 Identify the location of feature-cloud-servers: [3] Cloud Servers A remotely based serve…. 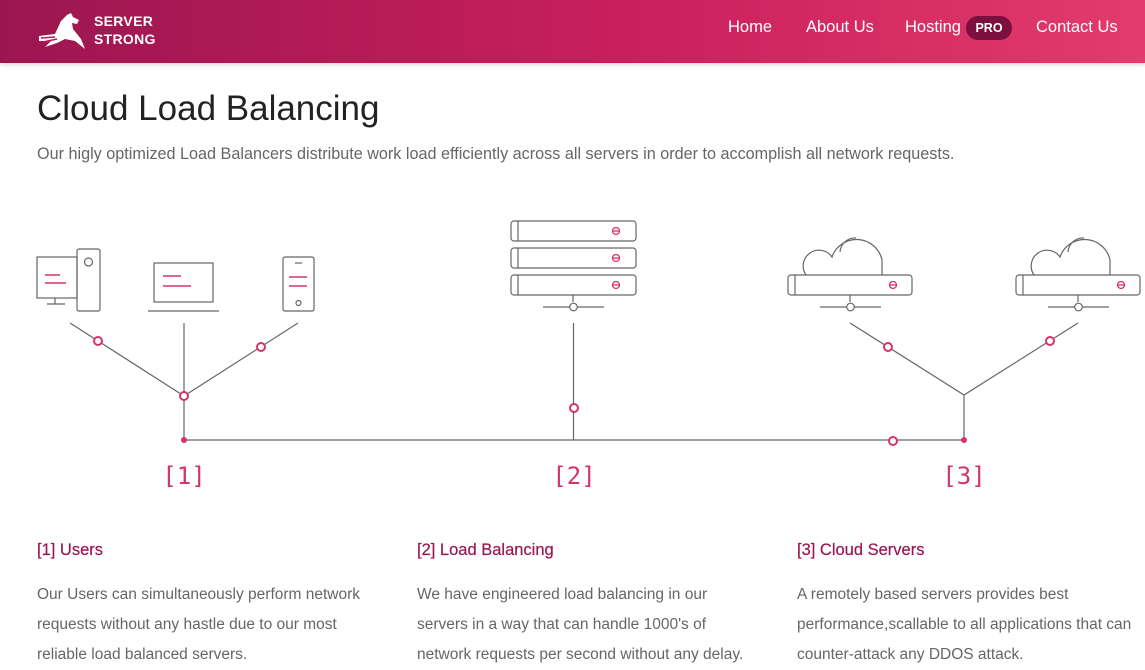
(969, 604).